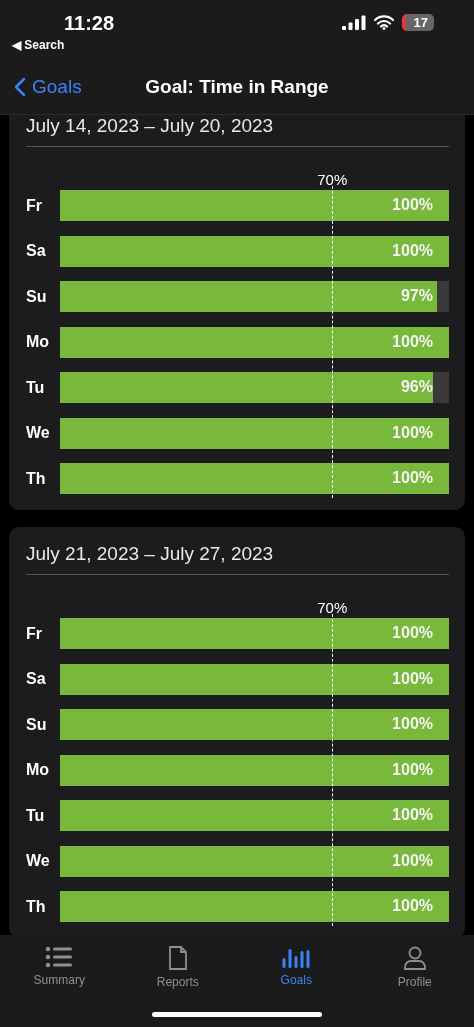  What do you see at coordinates (20, 87) in the screenshot?
I see `chevron-left-icon` at bounding box center [20, 87].